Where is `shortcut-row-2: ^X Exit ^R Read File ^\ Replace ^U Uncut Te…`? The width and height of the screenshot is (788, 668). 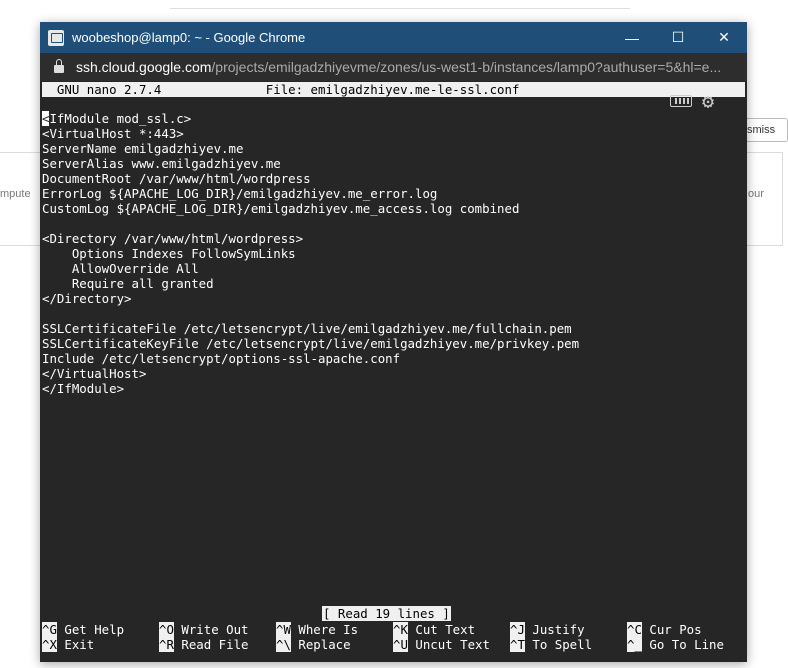
shortcut-row-2: ^X Exit ^R Read File ^\ Replace ^U Uncut Te… is located at coordinates (393, 644).